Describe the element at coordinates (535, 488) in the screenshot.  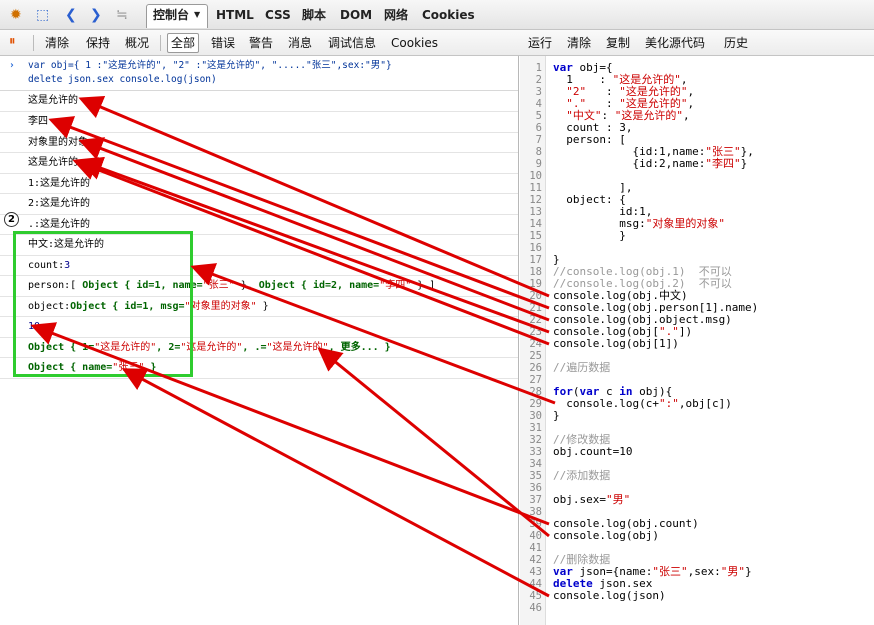
I see `line-number: 36` at that location.